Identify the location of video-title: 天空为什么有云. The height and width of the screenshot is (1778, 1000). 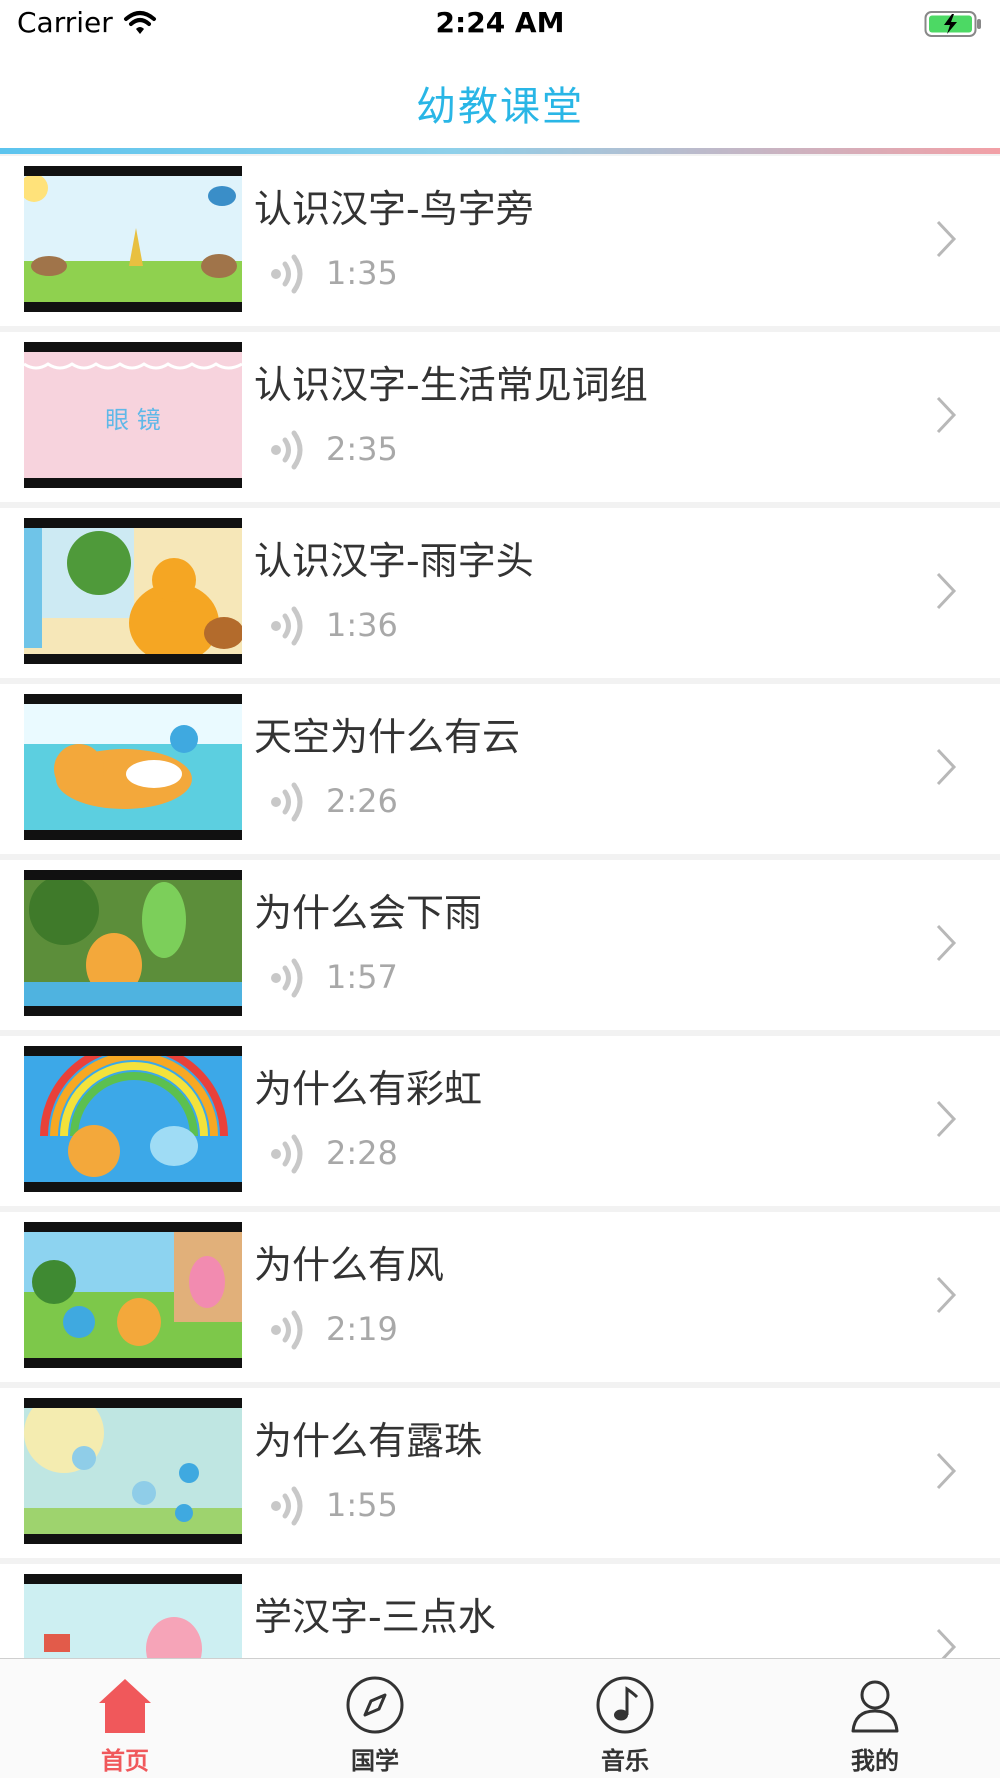
(387, 737).